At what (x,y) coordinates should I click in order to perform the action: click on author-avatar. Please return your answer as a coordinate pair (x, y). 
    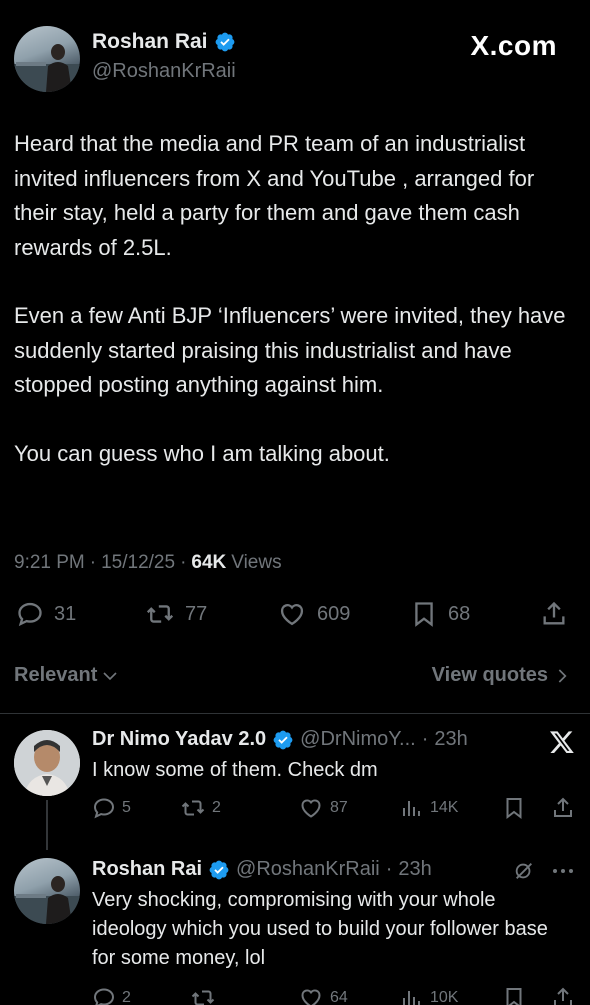
    Looking at the image, I should click on (47, 59).